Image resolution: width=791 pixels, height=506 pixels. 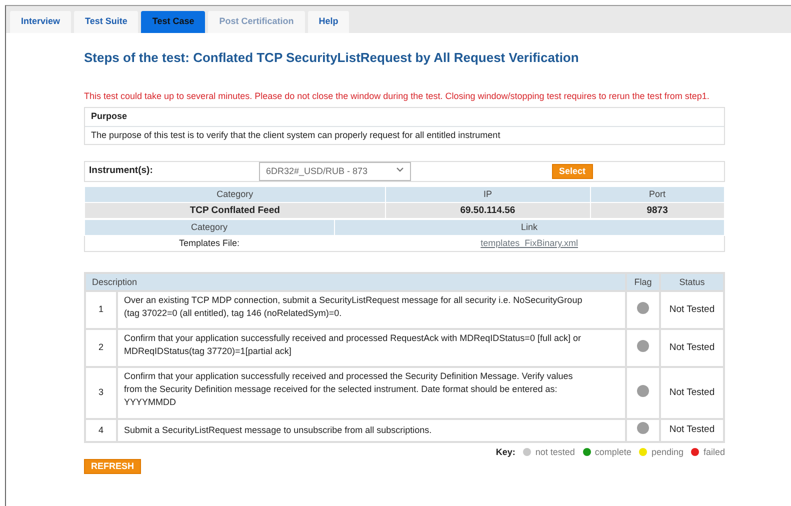 What do you see at coordinates (101, 393) in the screenshot?
I see `step-number: 3` at bounding box center [101, 393].